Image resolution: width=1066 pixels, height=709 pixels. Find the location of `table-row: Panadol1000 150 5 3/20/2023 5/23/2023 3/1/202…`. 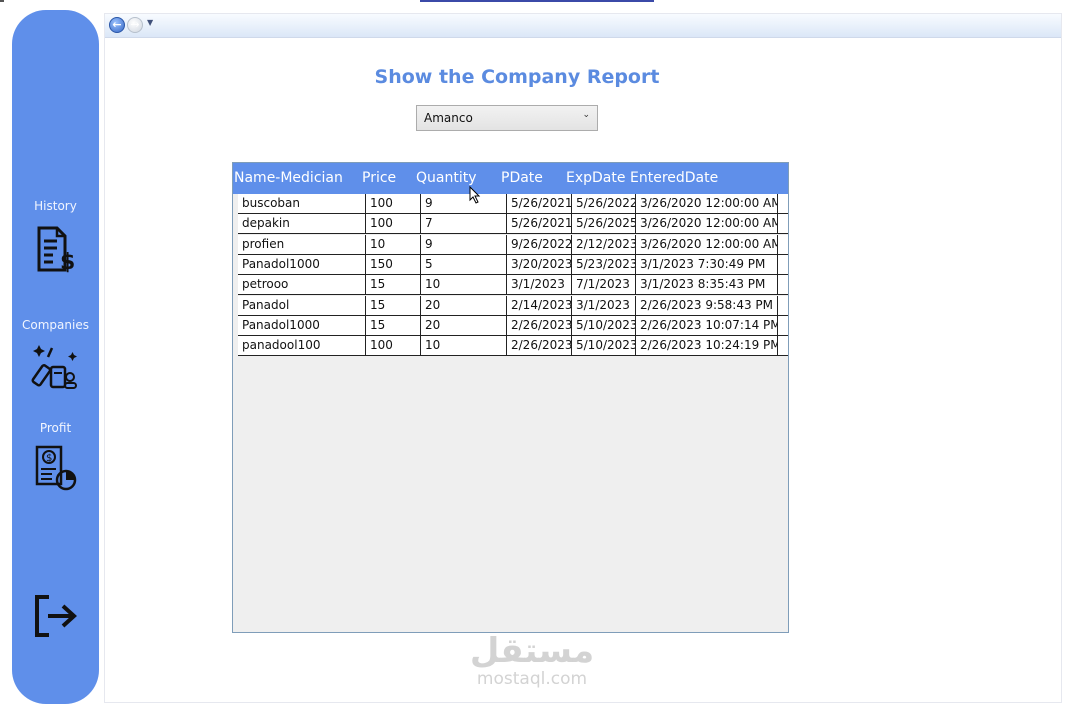

table-row: Panadol1000 150 5 3/20/2023 5/23/2023 3/1/202… is located at coordinates (513, 264).